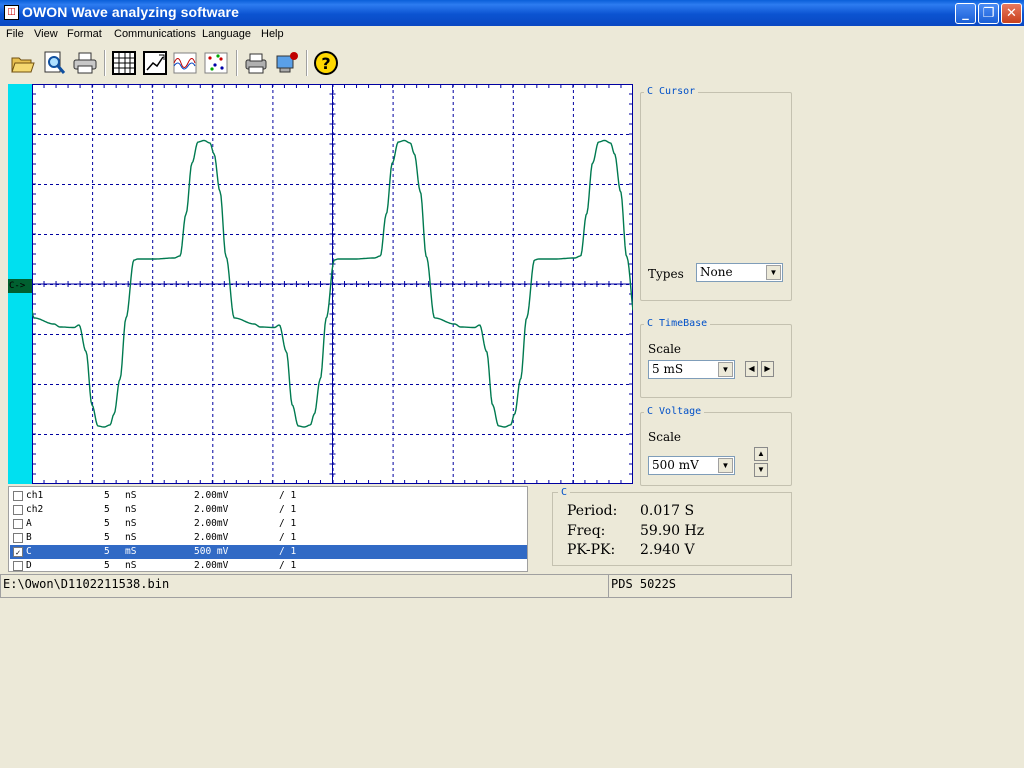 This screenshot has height=768, width=1024. Describe the element at coordinates (675, 465) in the screenshot. I see `voltage-scale-value: 500 mV` at that location.